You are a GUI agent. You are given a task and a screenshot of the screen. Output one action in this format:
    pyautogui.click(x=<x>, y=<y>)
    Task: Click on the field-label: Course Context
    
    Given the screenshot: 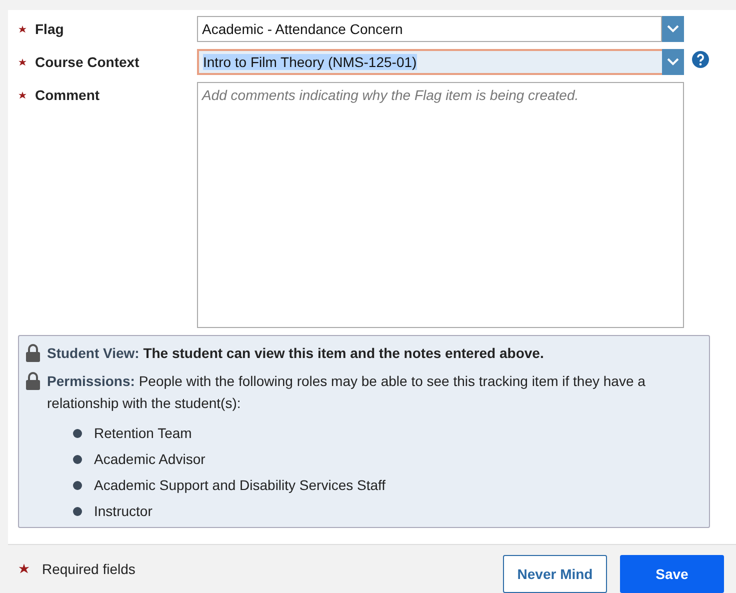 What is the action you would take?
    pyautogui.click(x=87, y=62)
    